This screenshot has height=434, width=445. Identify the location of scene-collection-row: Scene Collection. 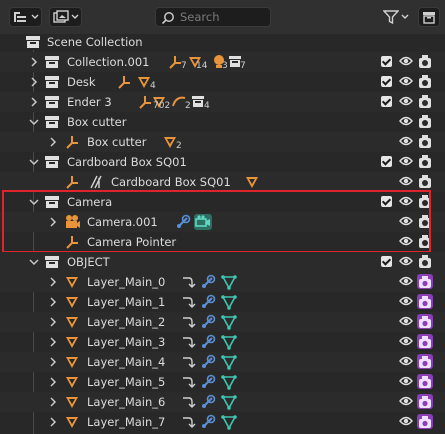
(222, 42).